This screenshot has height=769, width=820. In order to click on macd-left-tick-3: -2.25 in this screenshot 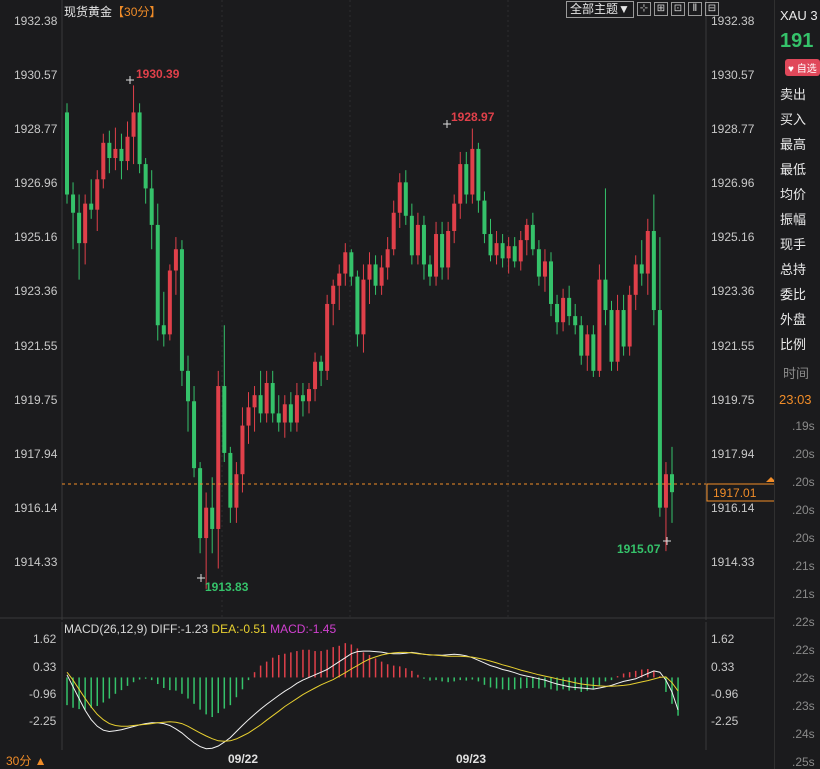, I will do `click(43, 721)`.